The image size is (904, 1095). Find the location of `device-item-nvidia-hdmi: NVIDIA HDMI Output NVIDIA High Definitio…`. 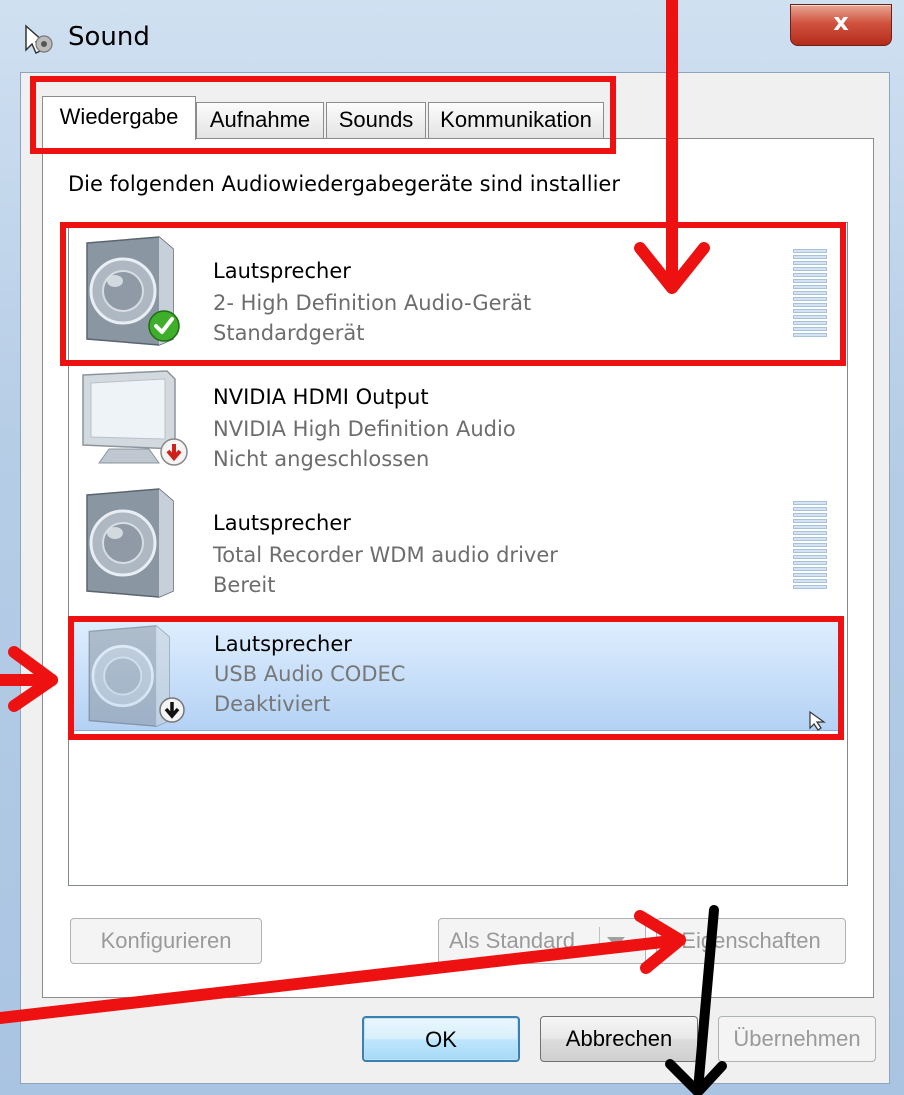

device-item-nvidia-hdmi: NVIDIA HDMI Output NVIDIA High Definitio… is located at coordinates (458, 416).